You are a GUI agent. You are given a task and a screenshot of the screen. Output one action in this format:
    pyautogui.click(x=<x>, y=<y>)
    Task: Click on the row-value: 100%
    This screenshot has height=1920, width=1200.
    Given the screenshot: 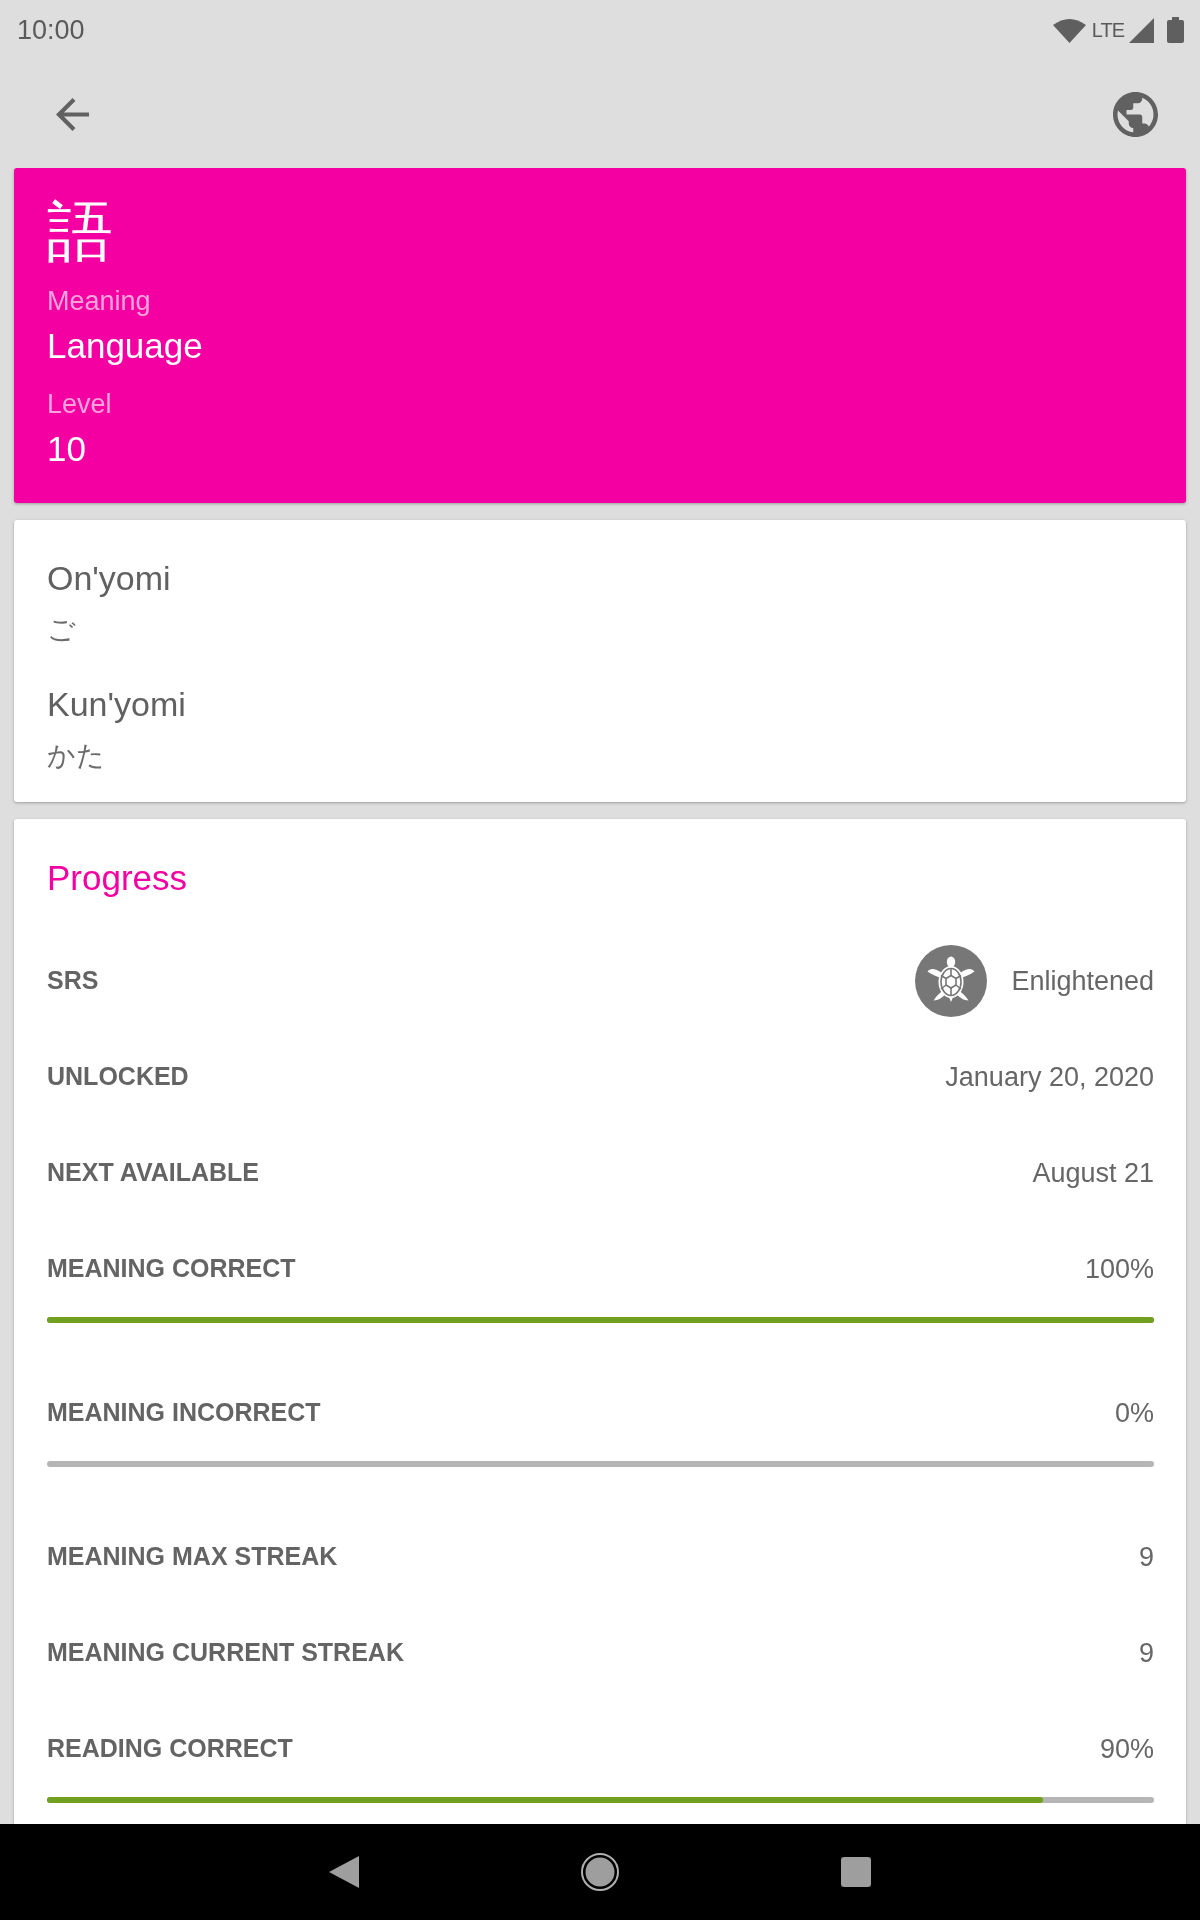 What is the action you would take?
    pyautogui.click(x=1119, y=1269)
    